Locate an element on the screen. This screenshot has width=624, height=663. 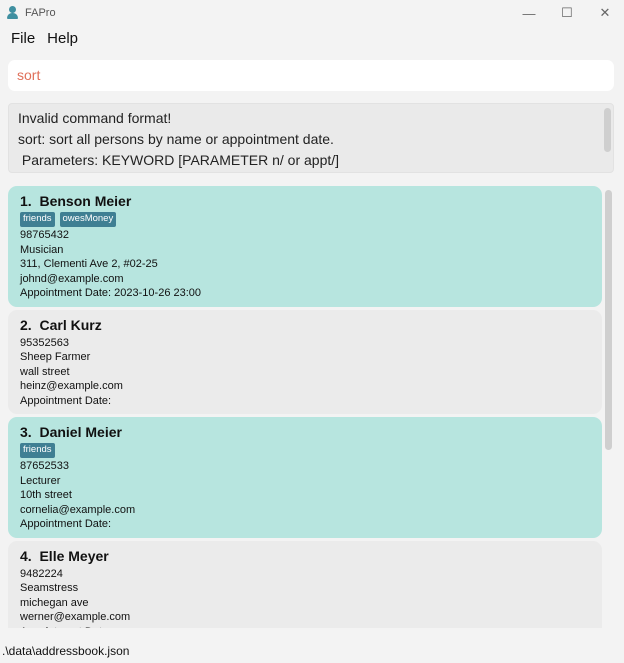
person-name: 1. Benson Meier is located at coordinates (305, 202).